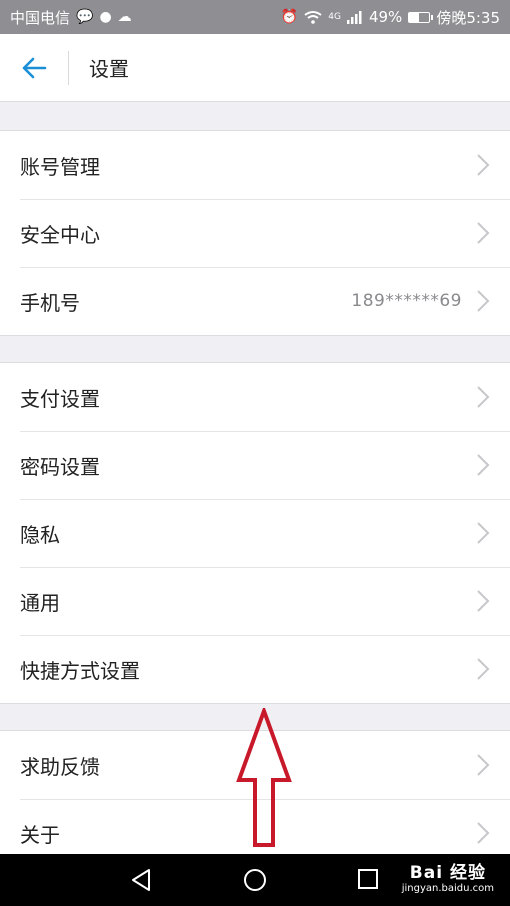  I want to click on battery-icon, so click(421, 17).